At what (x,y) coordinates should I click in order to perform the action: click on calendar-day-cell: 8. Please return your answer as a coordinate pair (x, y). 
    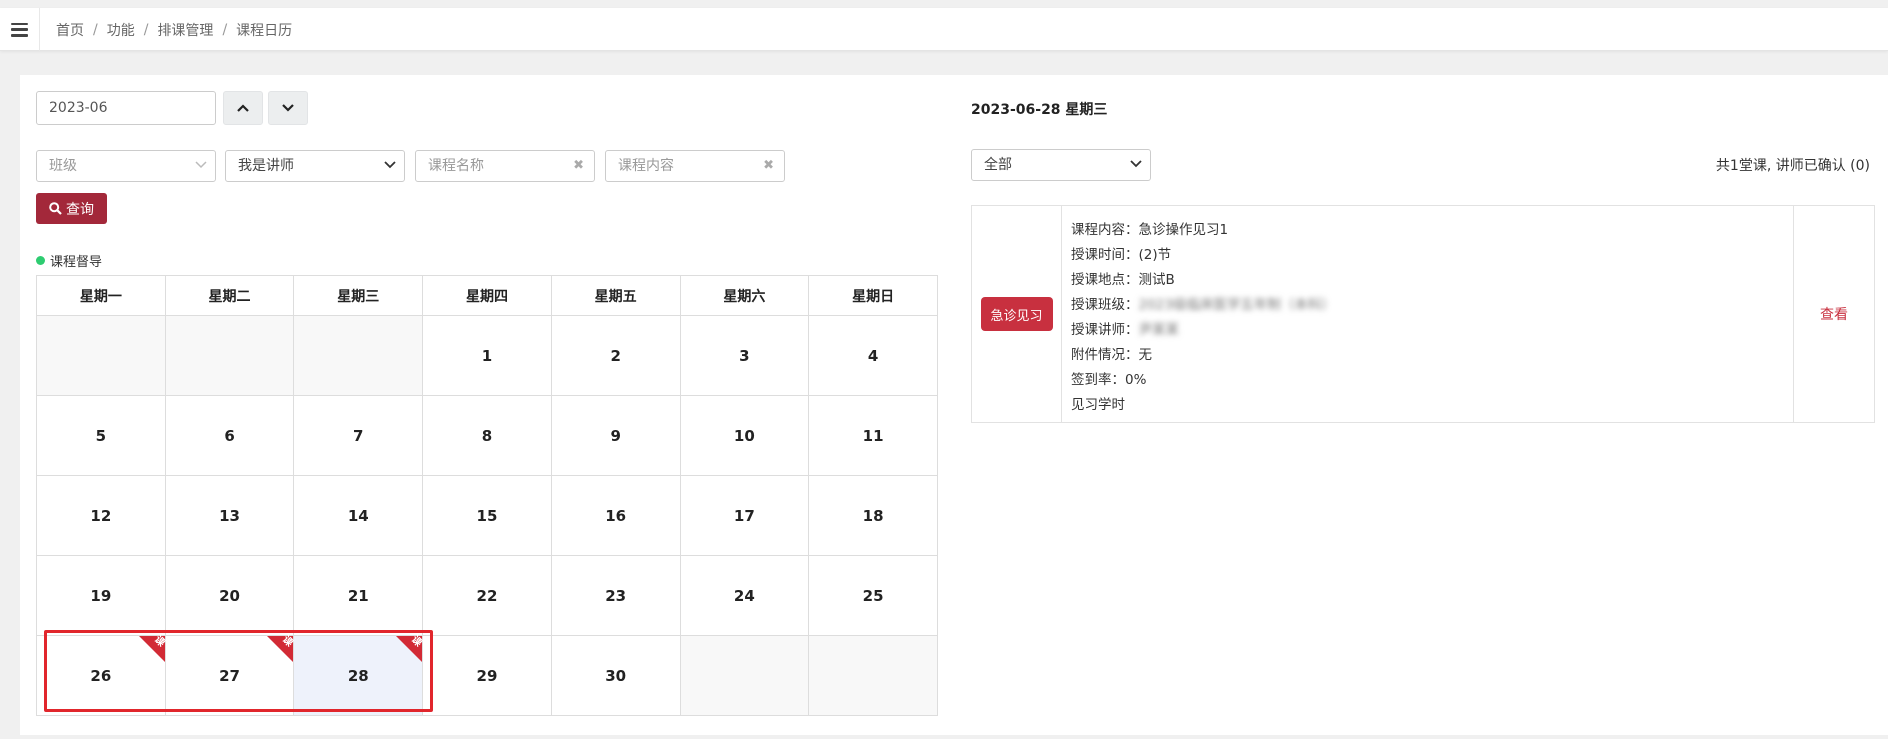
    Looking at the image, I should click on (487, 435).